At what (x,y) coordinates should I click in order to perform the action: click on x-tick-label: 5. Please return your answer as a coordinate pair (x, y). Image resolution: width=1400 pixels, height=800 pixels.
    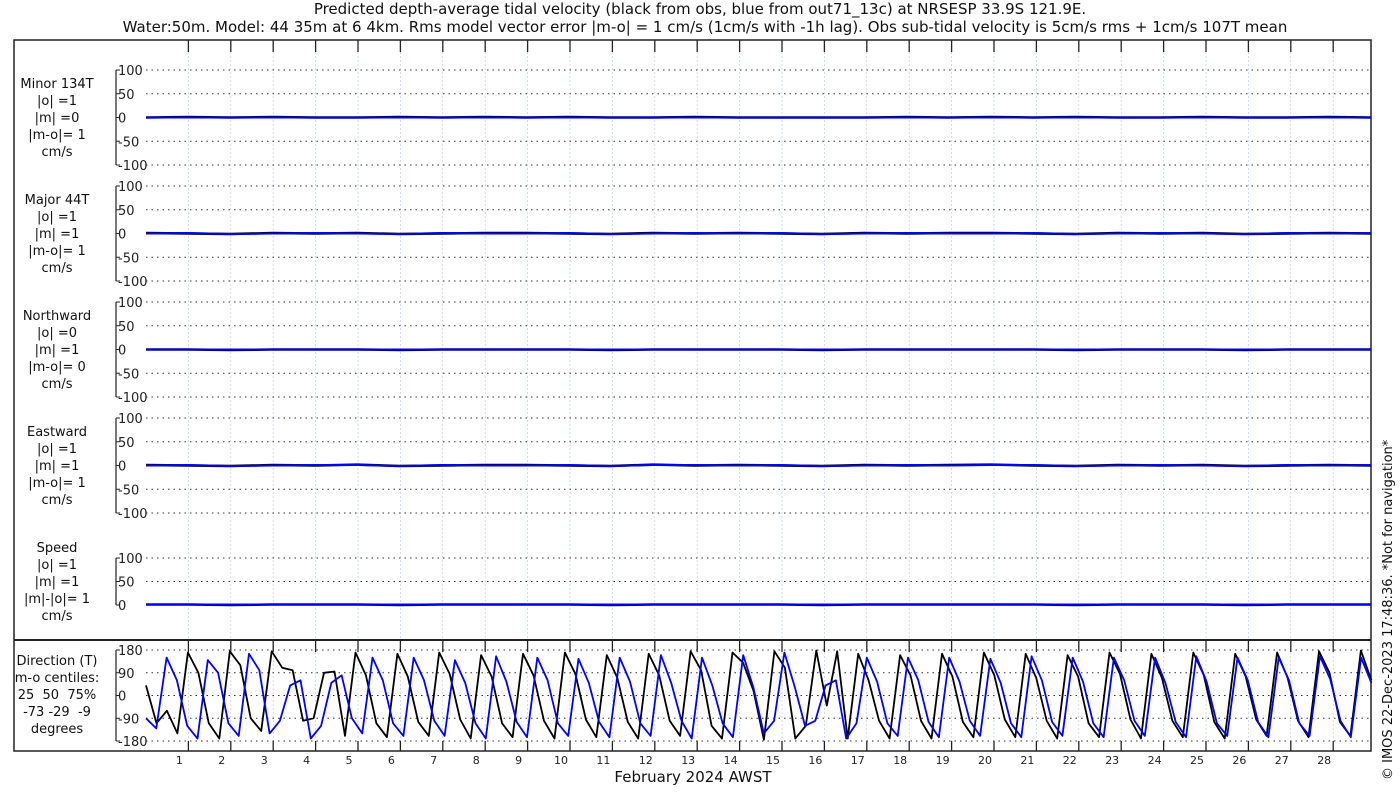
    Looking at the image, I should click on (349, 760).